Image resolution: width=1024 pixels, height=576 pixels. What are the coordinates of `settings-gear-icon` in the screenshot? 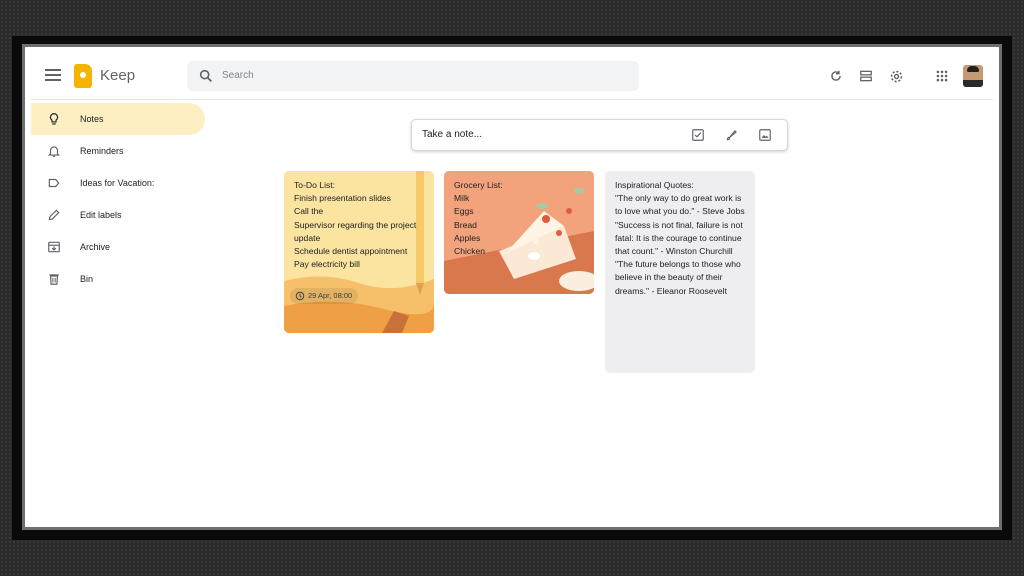 It's located at (896, 76).